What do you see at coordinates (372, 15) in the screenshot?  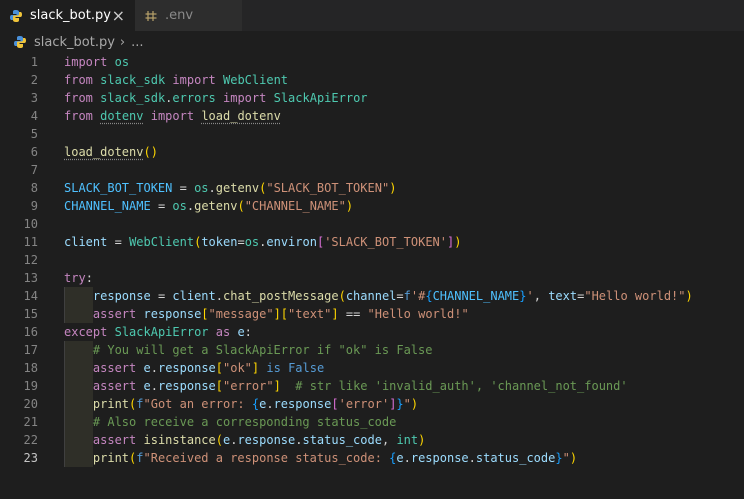 I see `tab-bar: slack_bot.py × .env` at bounding box center [372, 15].